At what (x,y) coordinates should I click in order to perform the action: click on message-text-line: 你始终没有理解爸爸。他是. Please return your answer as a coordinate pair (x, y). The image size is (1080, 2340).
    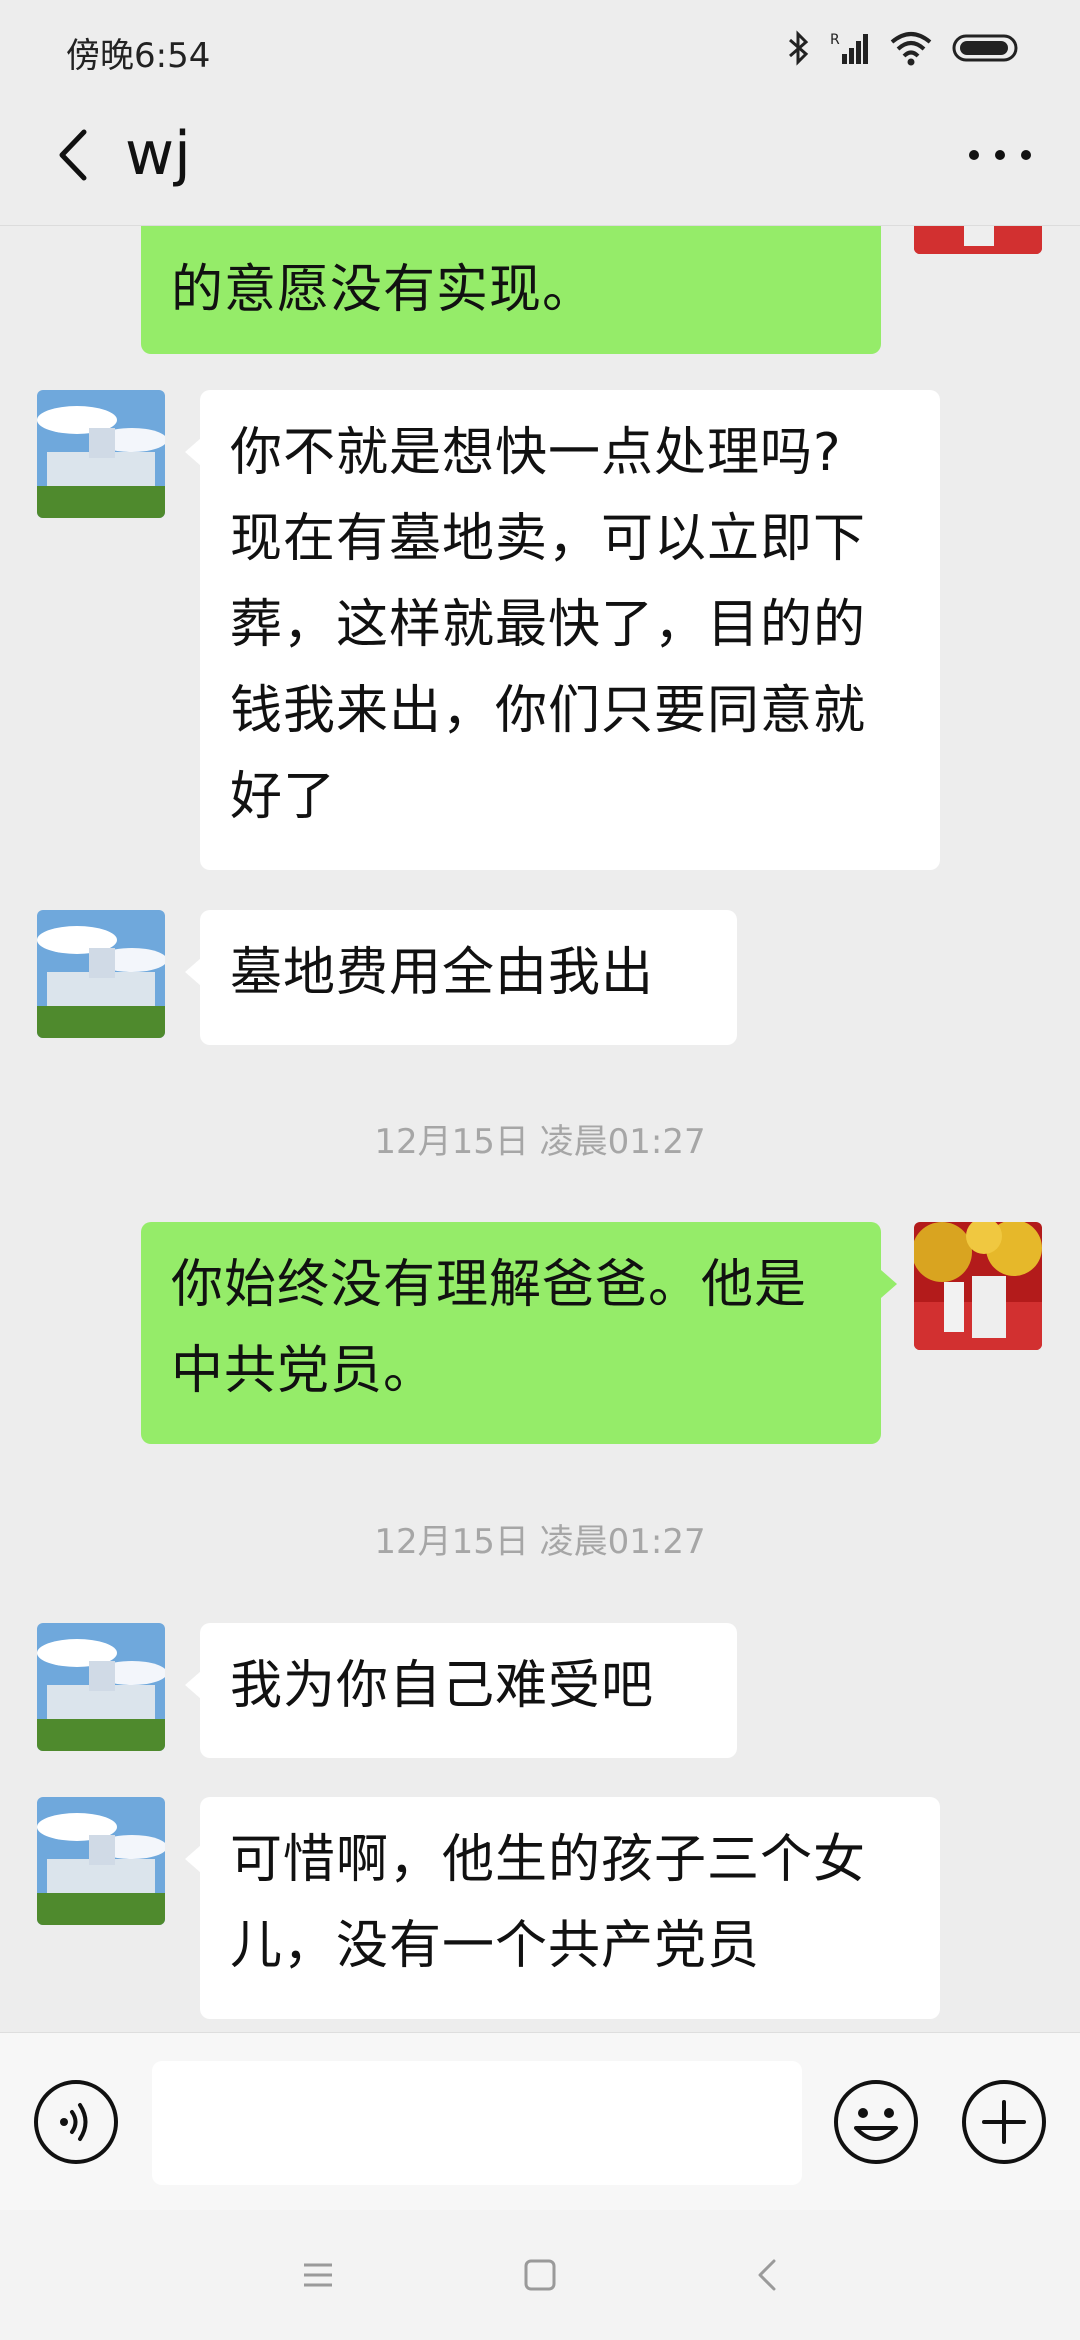
    Looking at the image, I should click on (489, 1285).